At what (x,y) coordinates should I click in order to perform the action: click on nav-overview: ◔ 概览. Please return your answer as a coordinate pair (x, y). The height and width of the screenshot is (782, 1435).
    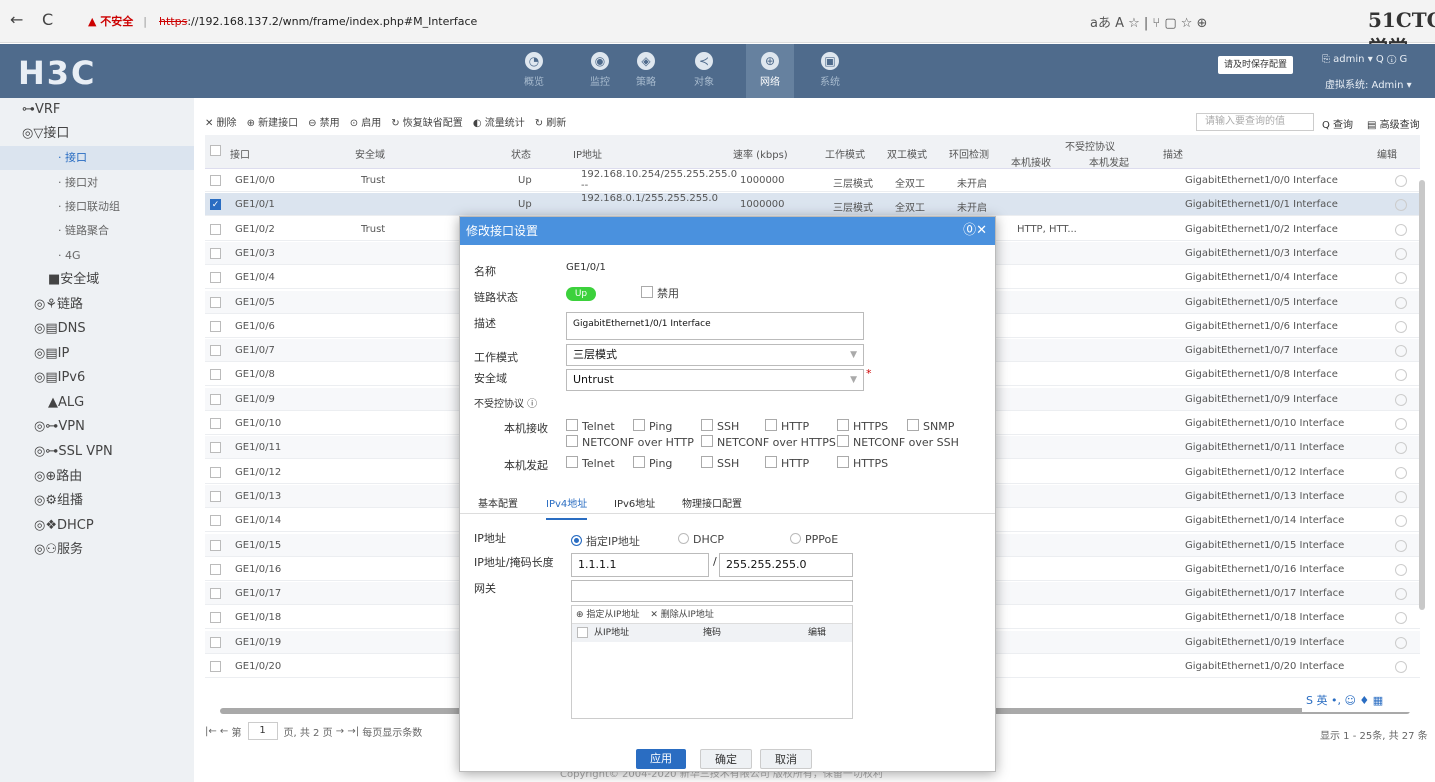
    Looking at the image, I should click on (534, 71).